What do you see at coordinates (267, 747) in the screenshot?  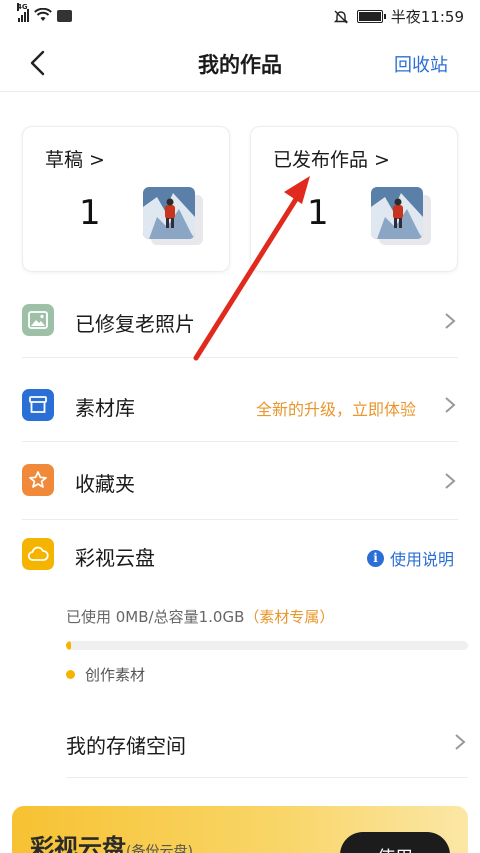 I see `my-storage-space-row: 我的存储空间` at bounding box center [267, 747].